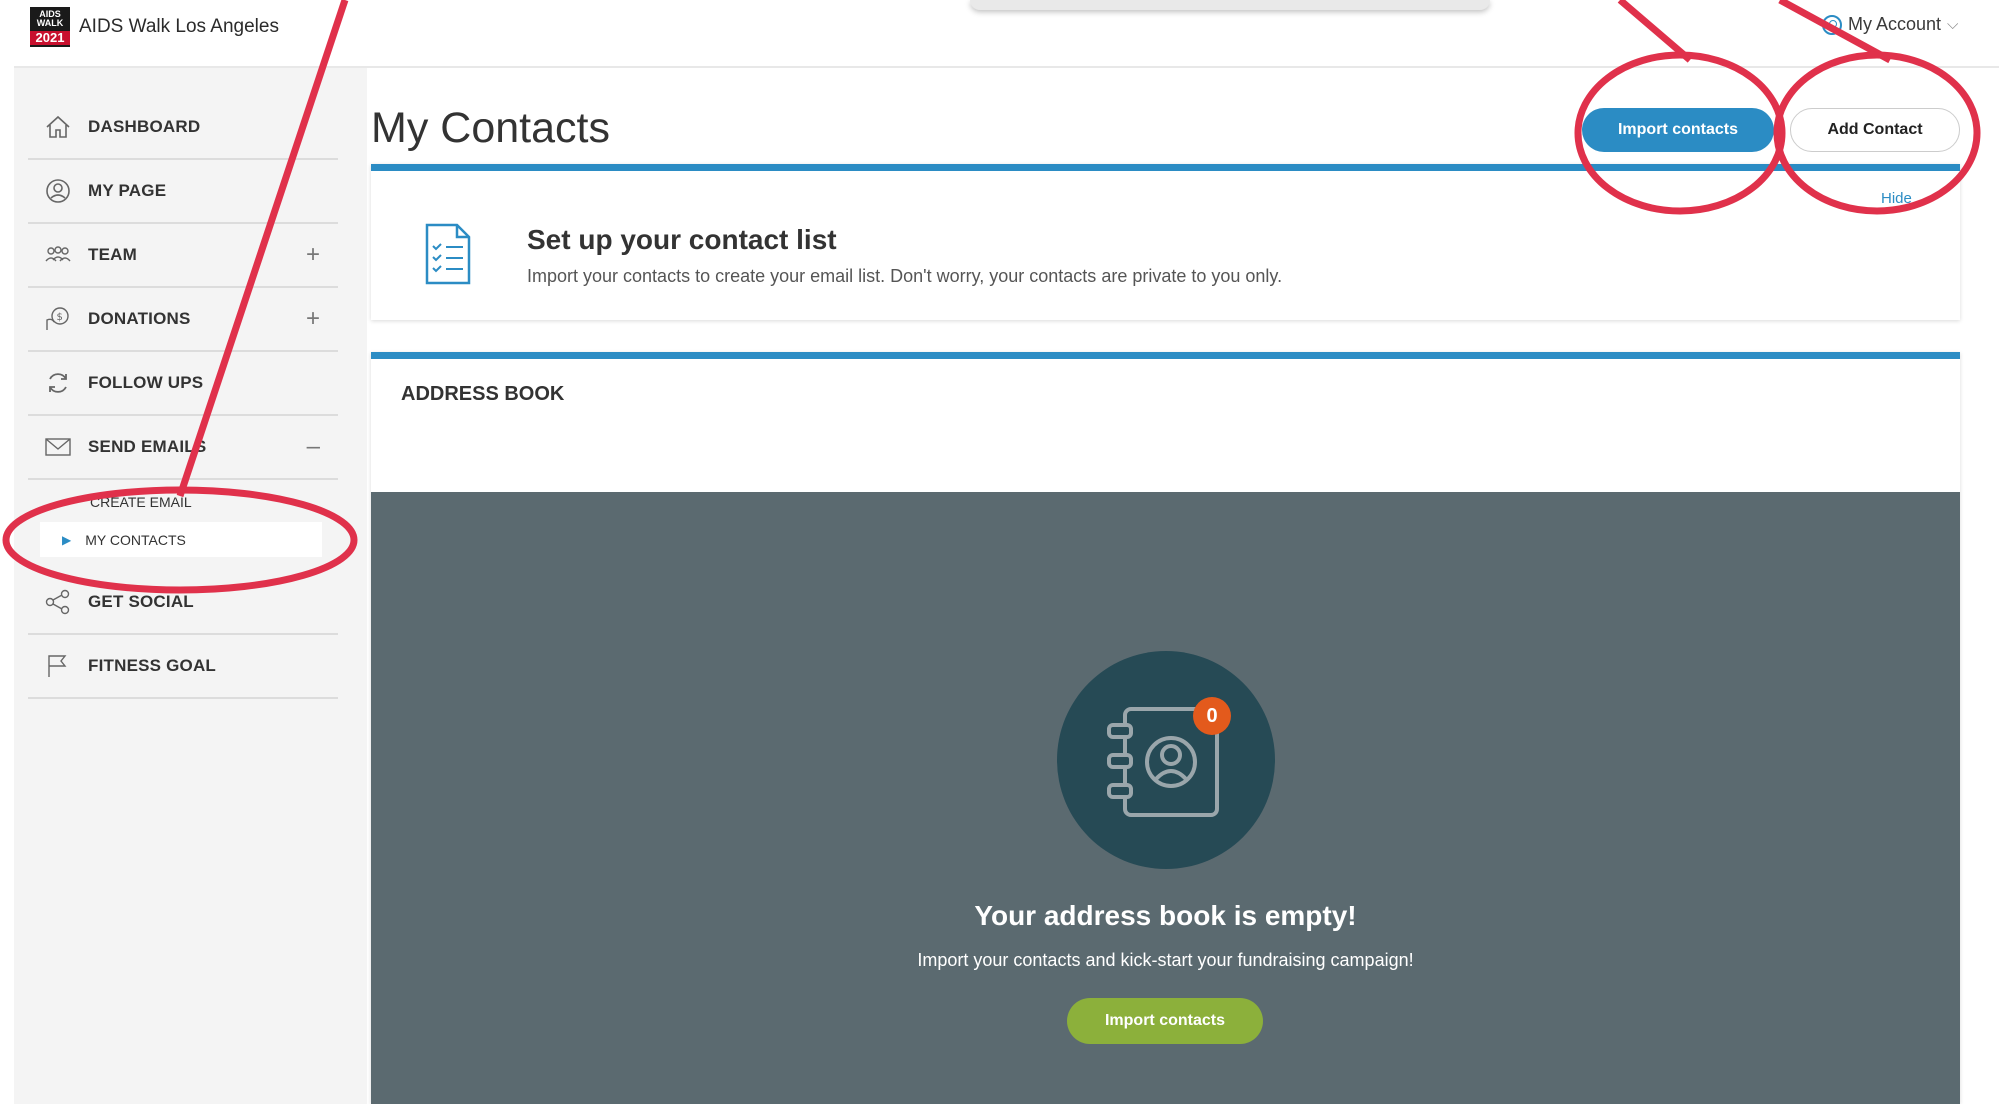 This screenshot has width=1999, height=1104. What do you see at coordinates (183, 192) in the screenshot?
I see `sidebar-item-my-page: MY PAGE` at bounding box center [183, 192].